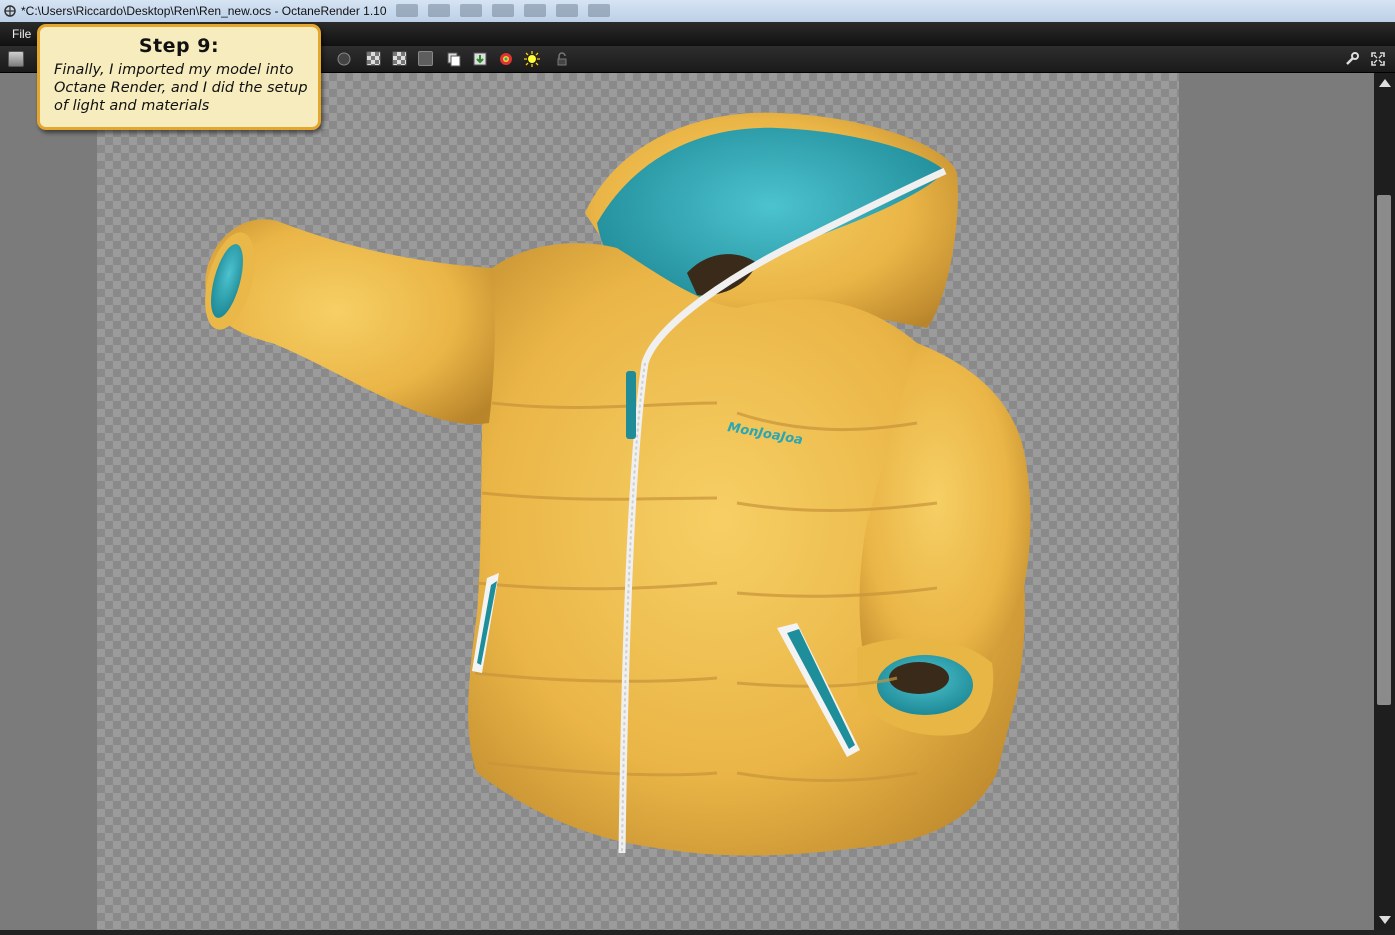  What do you see at coordinates (425, 58) in the screenshot?
I see `dark-bg-button` at bounding box center [425, 58].